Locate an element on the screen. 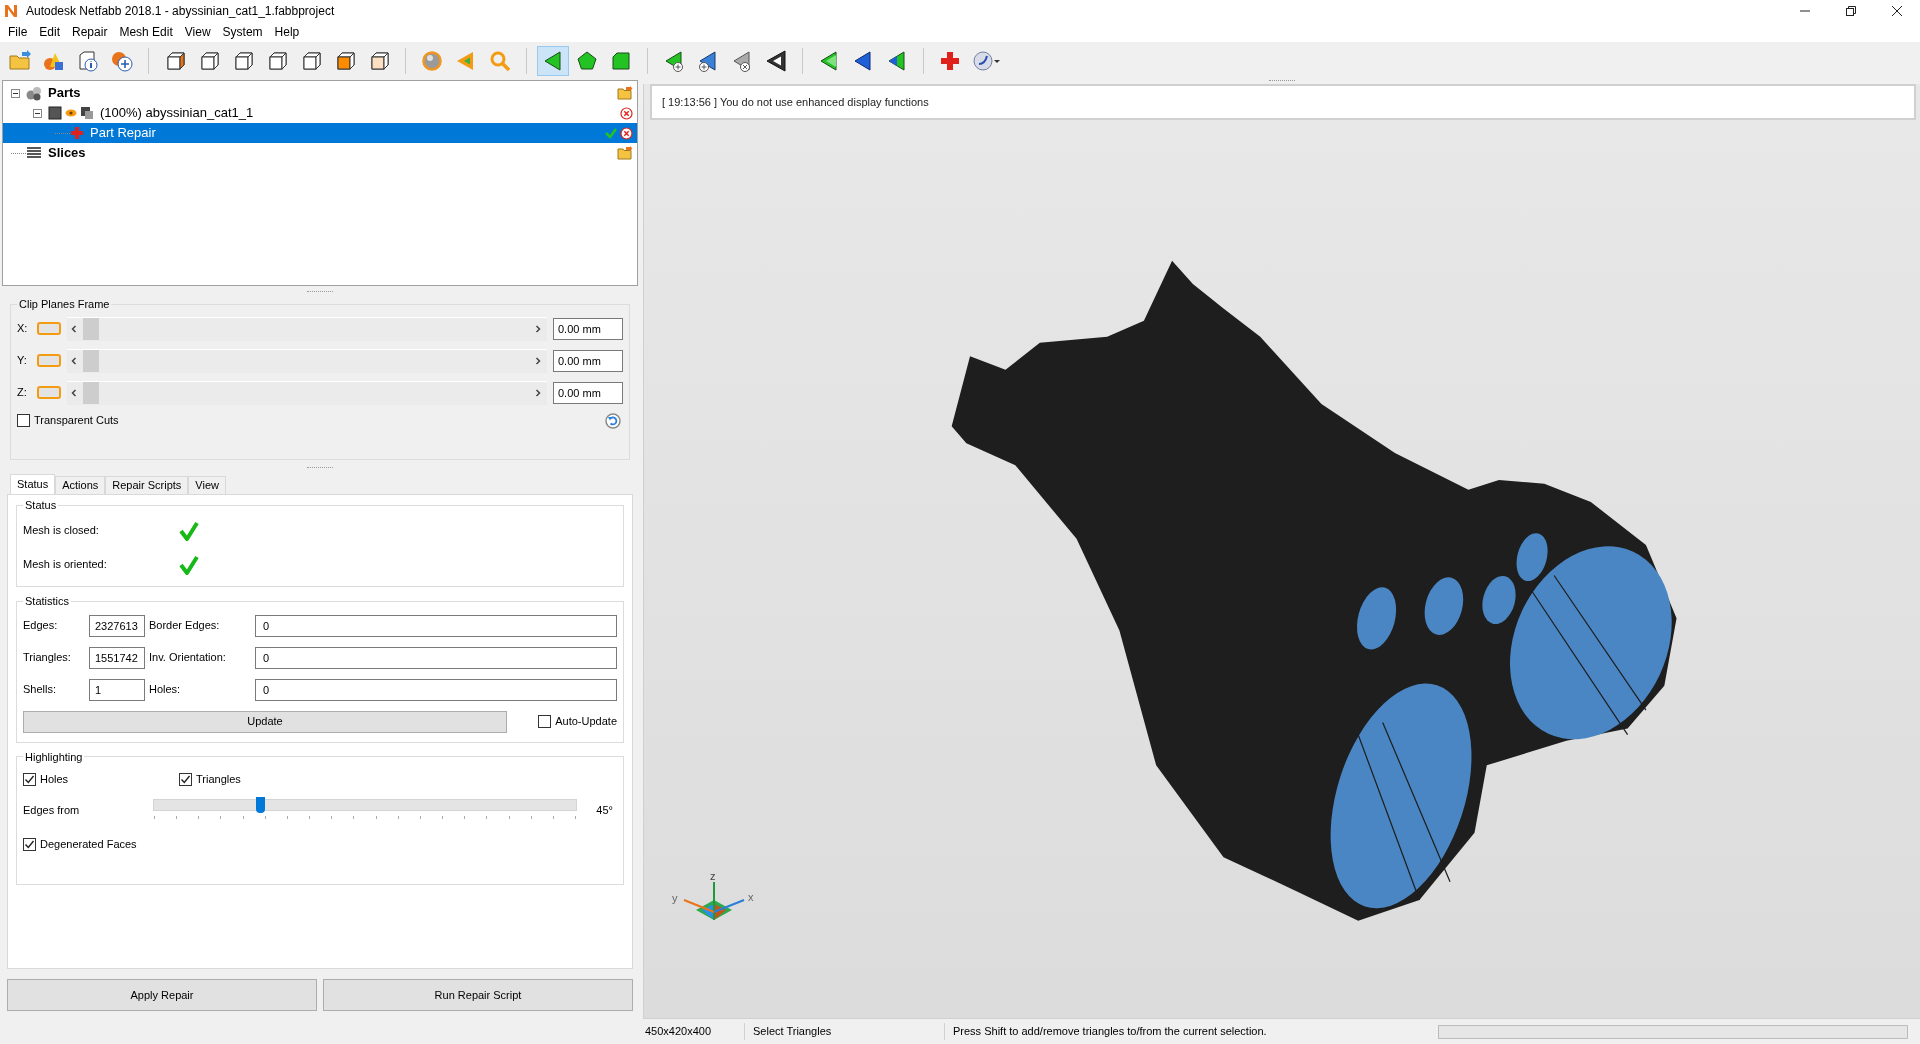 The width and height of the screenshot is (1920, 1044). field-label: Edges: is located at coordinates (41, 626).